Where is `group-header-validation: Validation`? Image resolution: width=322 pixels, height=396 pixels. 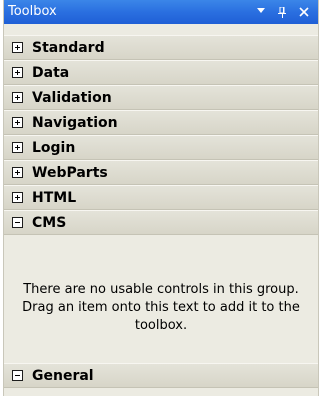
group-header-validation: Validation is located at coordinates (161, 97).